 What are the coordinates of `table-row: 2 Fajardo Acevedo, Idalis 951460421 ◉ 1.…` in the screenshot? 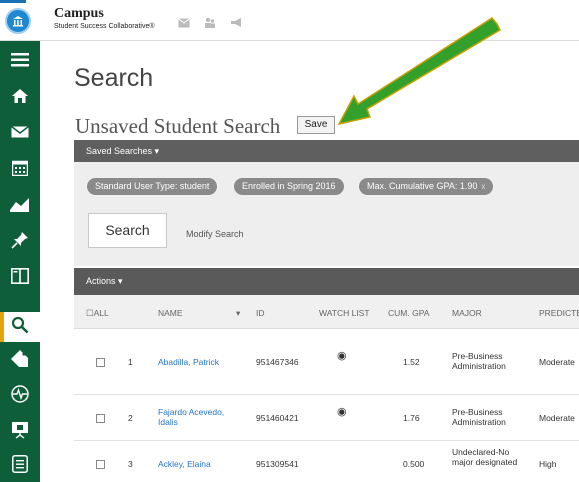 It's located at (326, 418).